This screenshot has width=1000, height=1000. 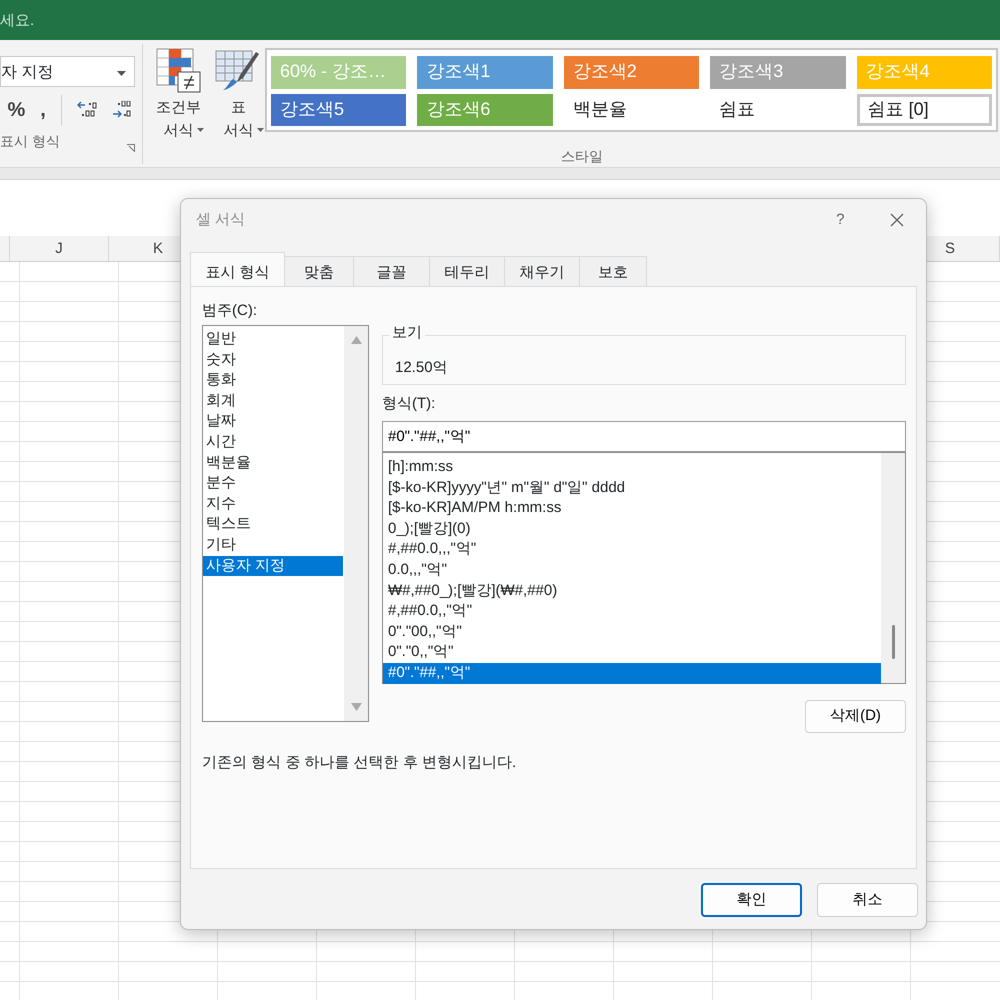 I want to click on category-item: 숫자, so click(x=273, y=360).